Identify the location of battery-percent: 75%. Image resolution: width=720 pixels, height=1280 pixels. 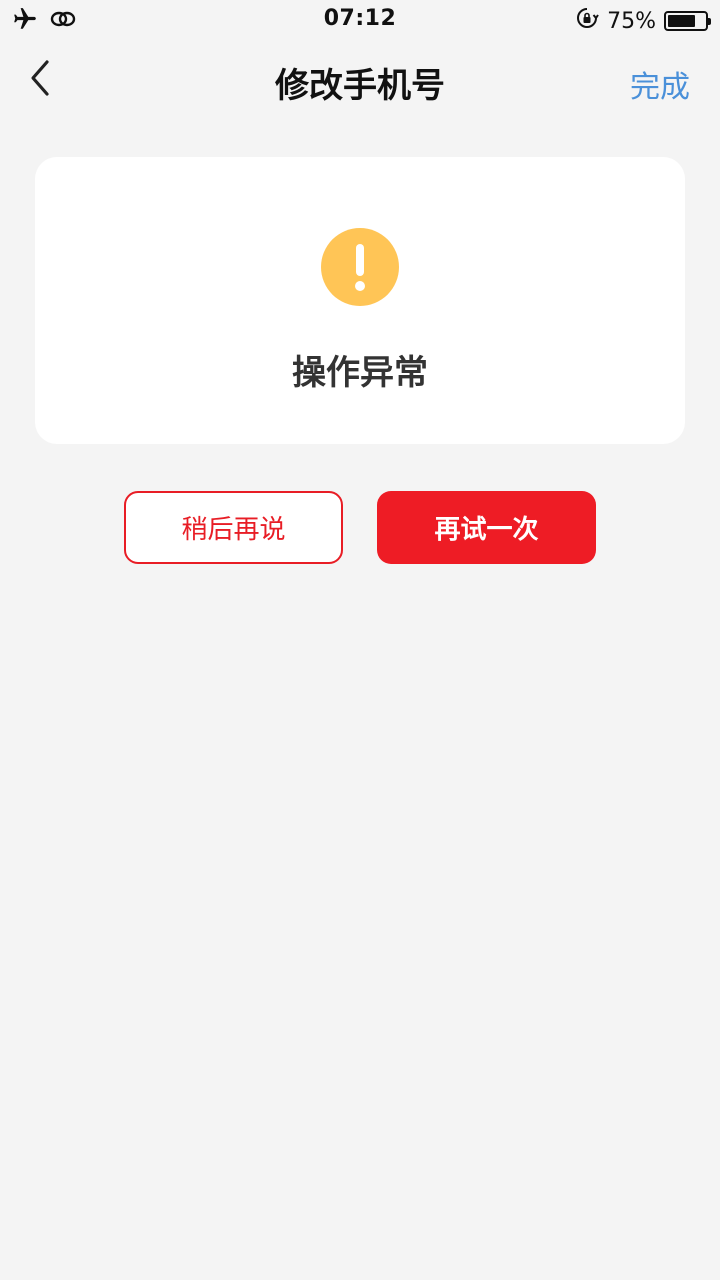
(631, 21).